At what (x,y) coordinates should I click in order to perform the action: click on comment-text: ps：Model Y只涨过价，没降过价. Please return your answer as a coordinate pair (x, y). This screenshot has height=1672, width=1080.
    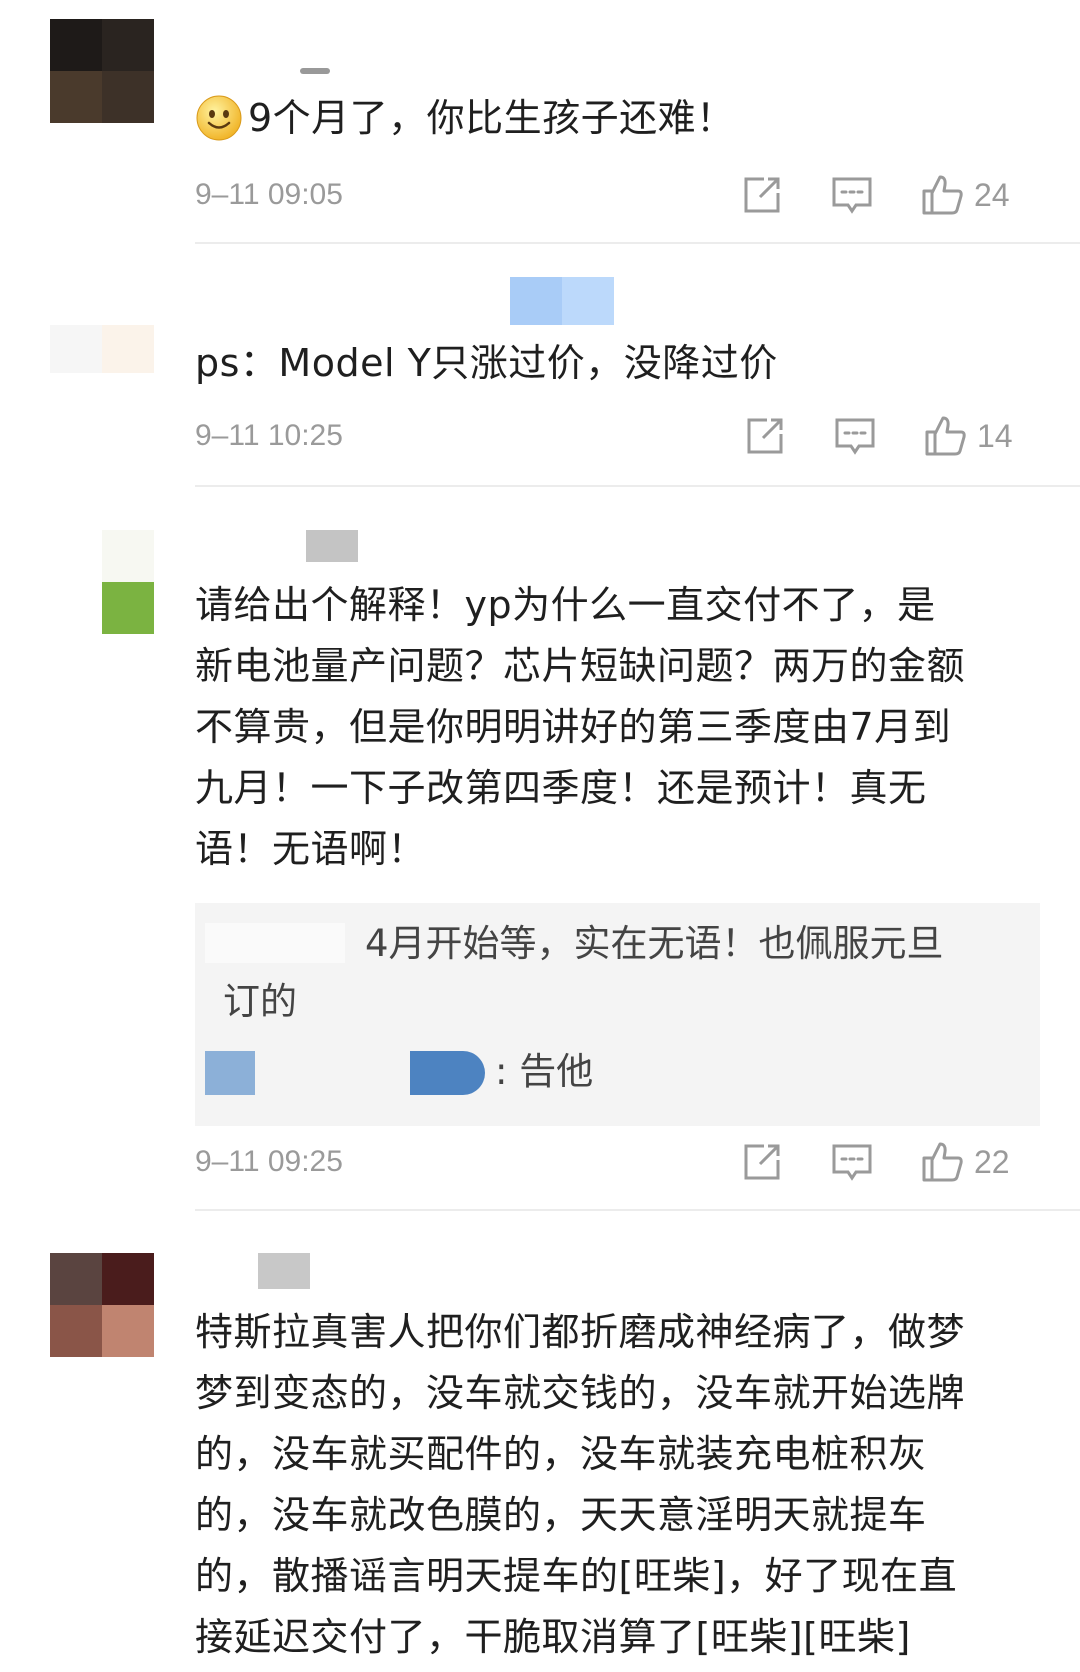
    Looking at the image, I should click on (486, 363).